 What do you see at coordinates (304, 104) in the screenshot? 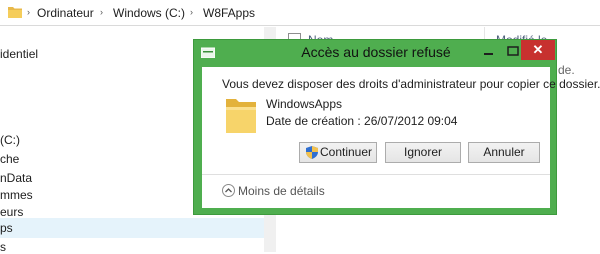
I see `folder-name: WindowsApps` at bounding box center [304, 104].